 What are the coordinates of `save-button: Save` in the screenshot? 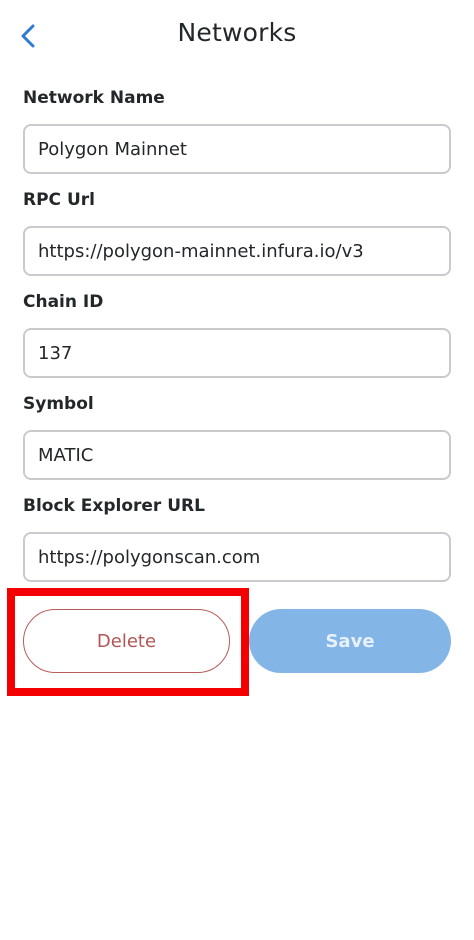 It's located at (350, 641).